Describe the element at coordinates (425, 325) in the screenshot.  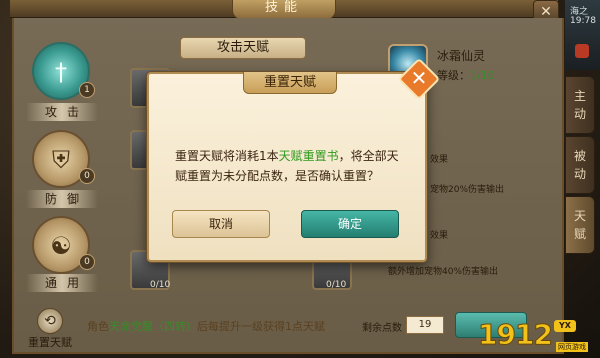
I see `remaining-points-value: 19` at that location.